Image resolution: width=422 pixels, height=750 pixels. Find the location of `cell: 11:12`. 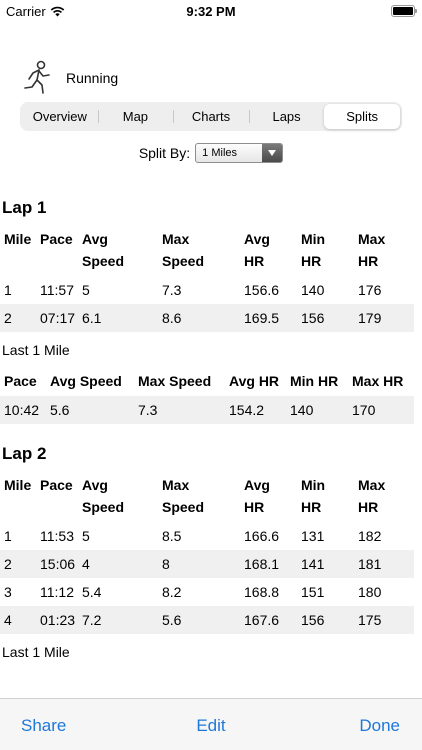

cell: 11:12 is located at coordinates (57, 592).